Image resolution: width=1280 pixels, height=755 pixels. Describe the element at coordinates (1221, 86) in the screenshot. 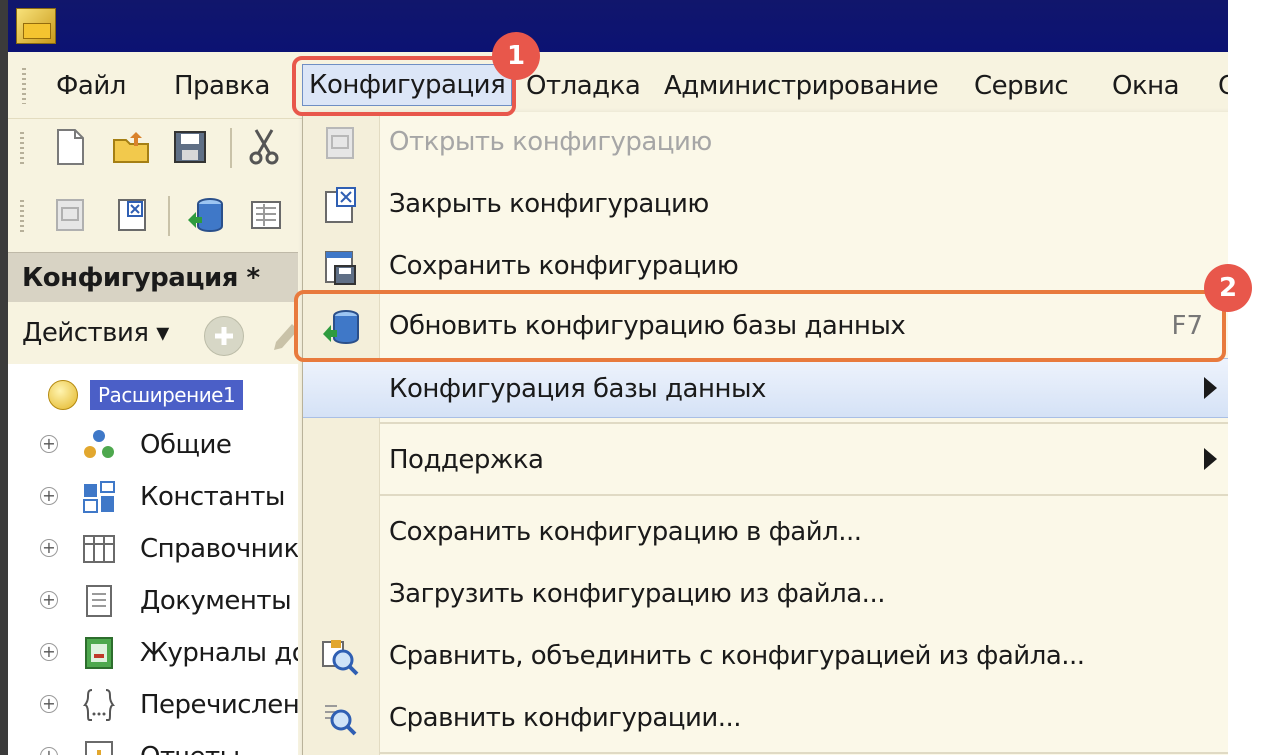

I see `menu-help-truncated: С` at that location.